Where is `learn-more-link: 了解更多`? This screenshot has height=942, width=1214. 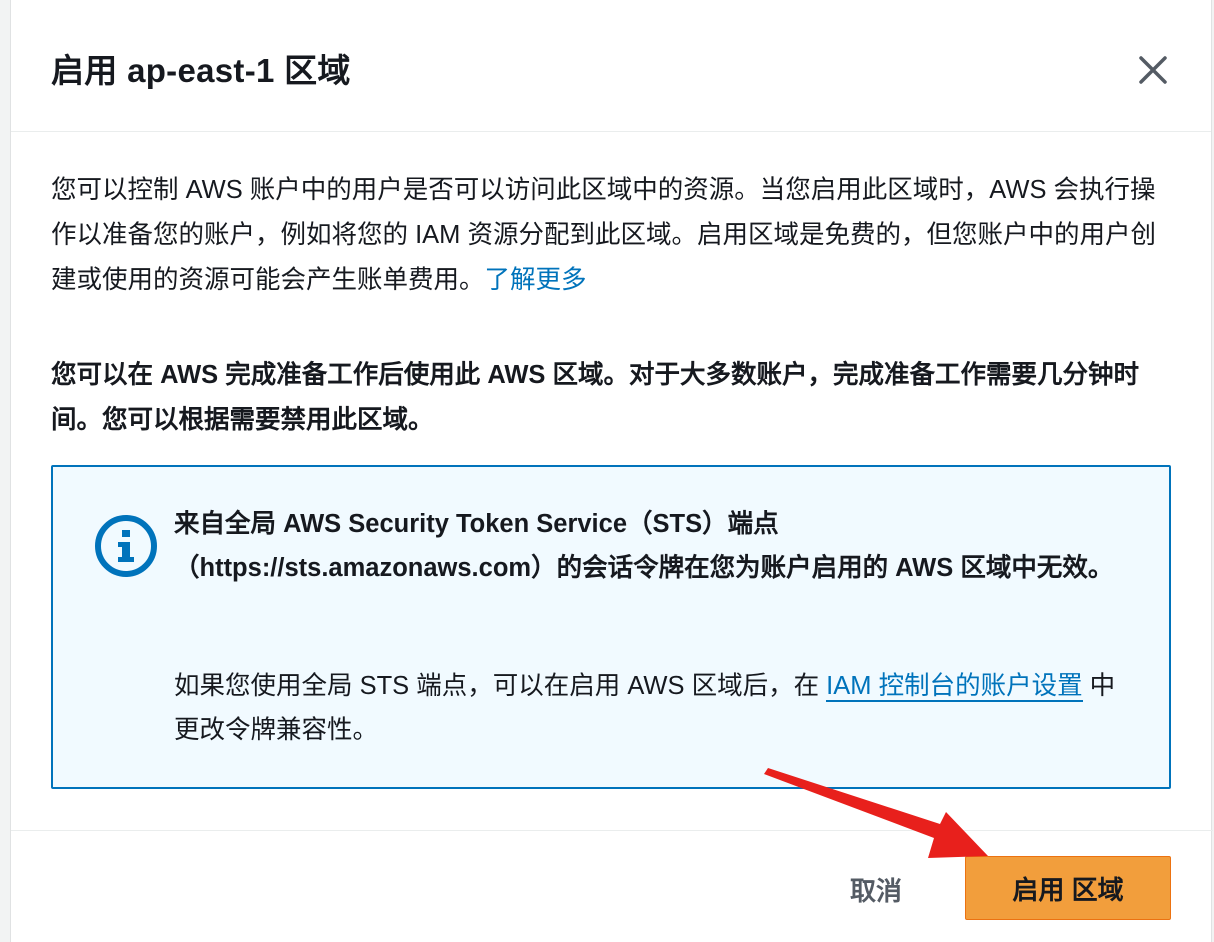
learn-more-link: 了解更多 is located at coordinates (536, 280).